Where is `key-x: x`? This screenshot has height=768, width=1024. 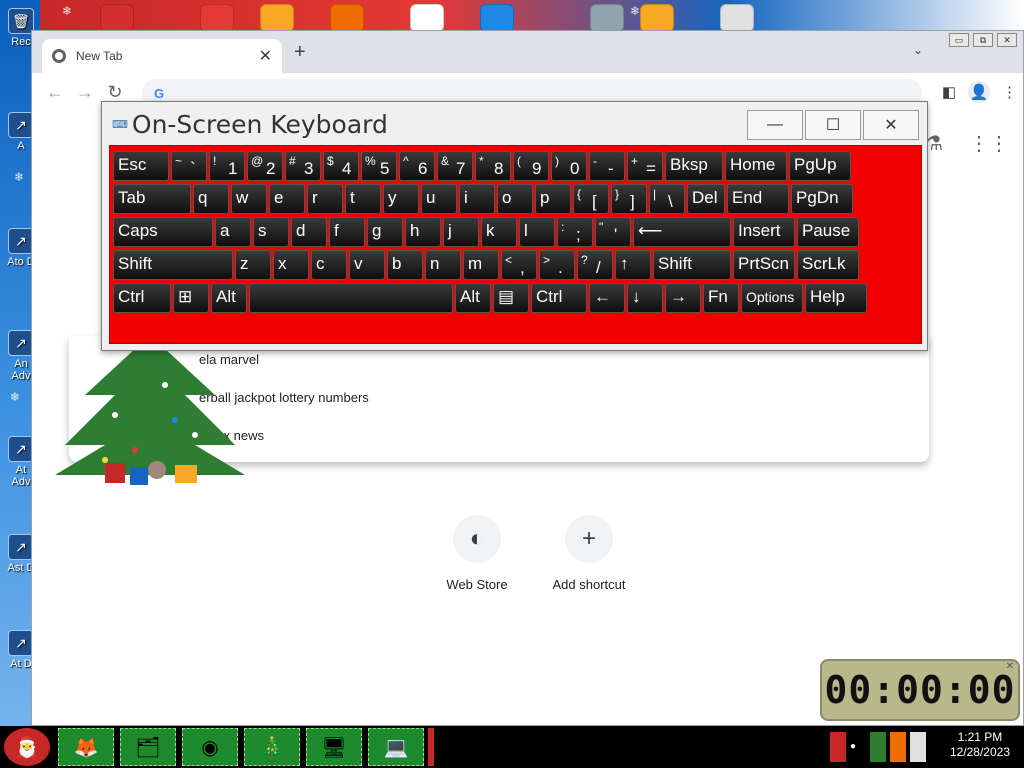
key-x: x is located at coordinates (291, 265).